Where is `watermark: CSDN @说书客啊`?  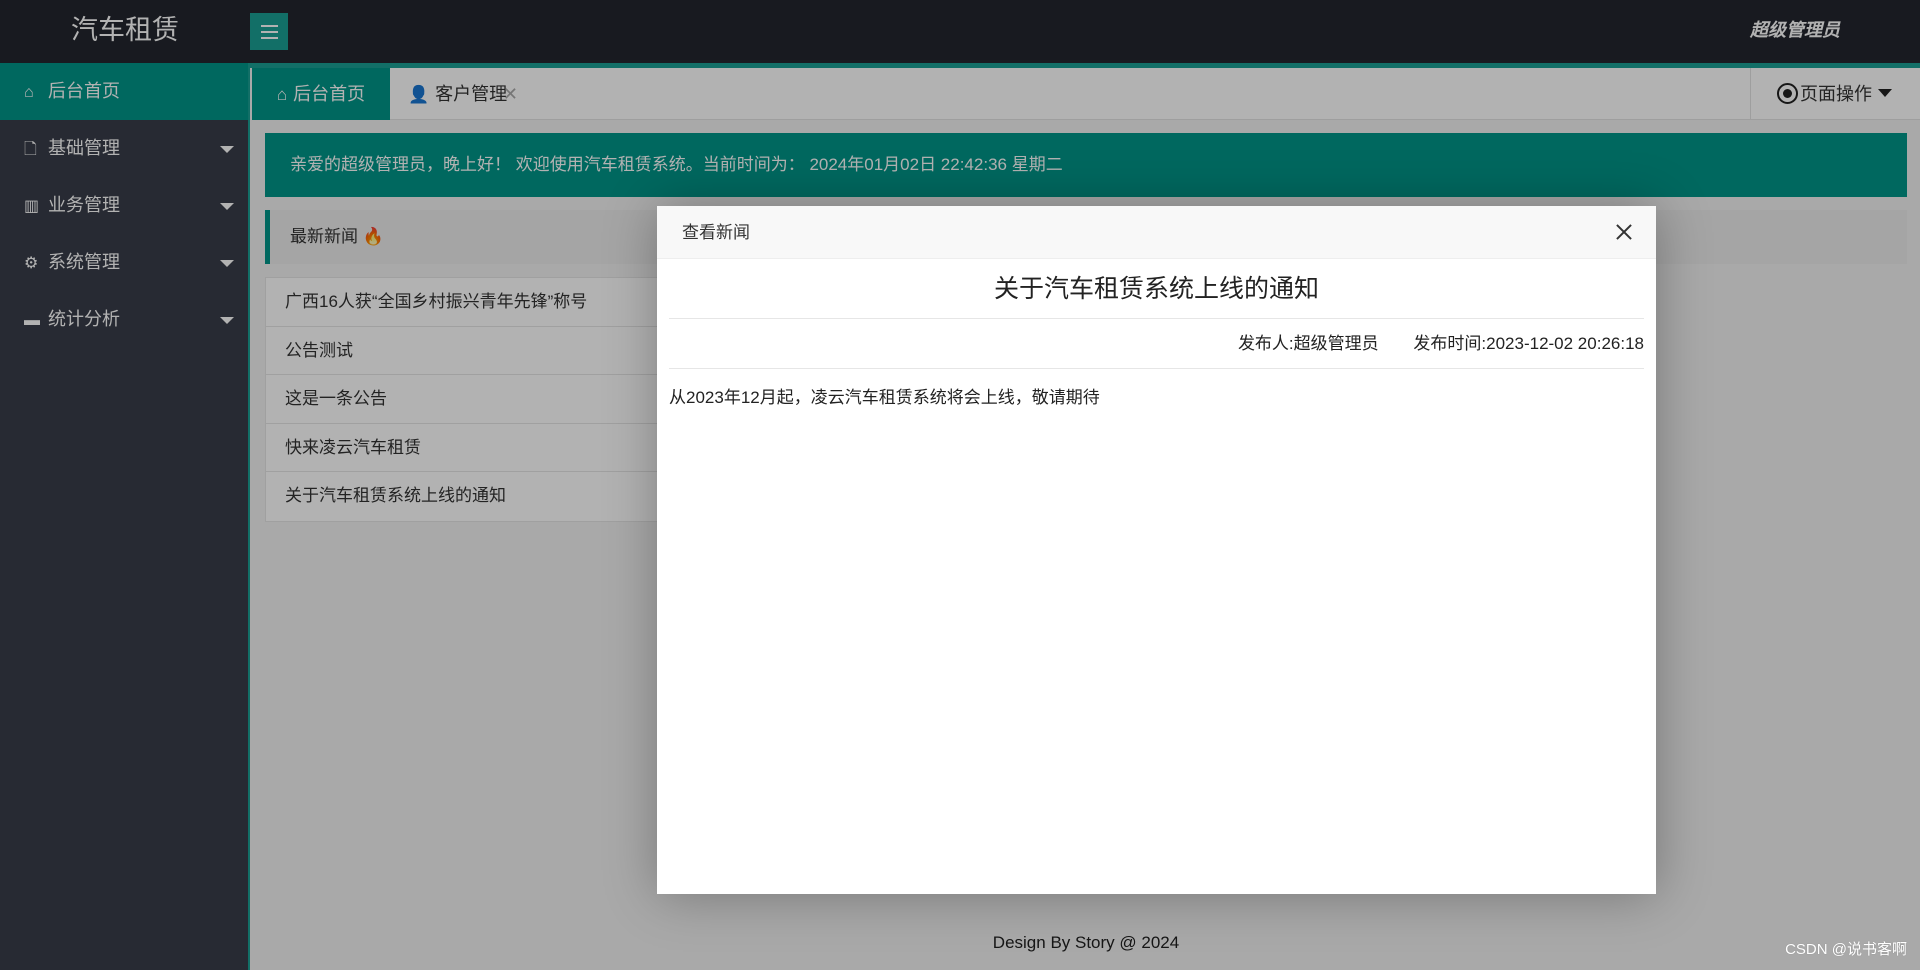
watermark: CSDN @说书客啊 is located at coordinates (1846, 949).